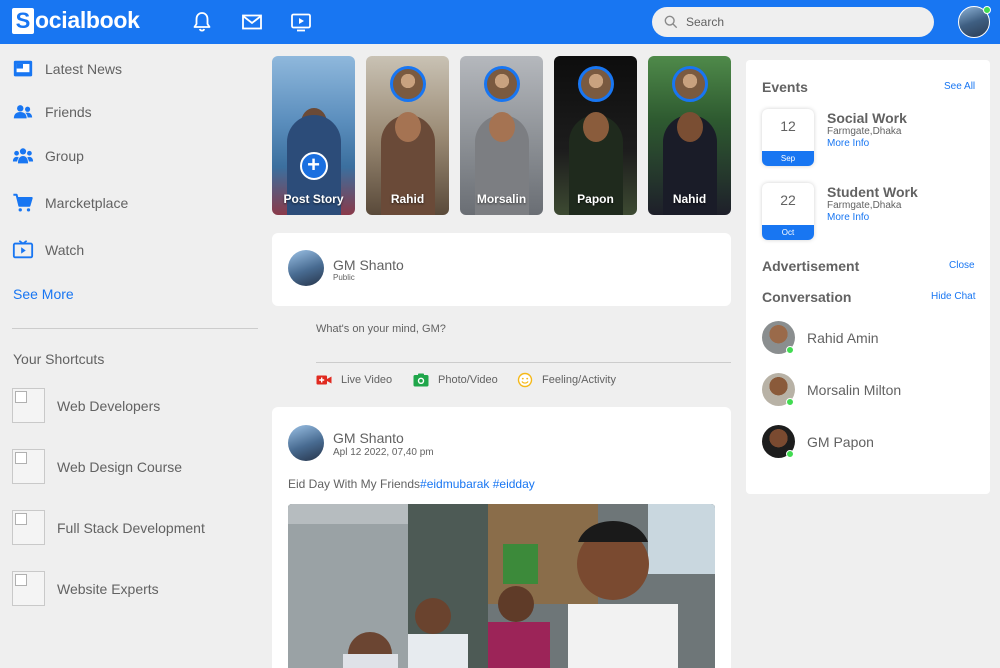 The height and width of the screenshot is (668, 1000). Describe the element at coordinates (788, 126) in the screenshot. I see `event-day: 12` at that location.